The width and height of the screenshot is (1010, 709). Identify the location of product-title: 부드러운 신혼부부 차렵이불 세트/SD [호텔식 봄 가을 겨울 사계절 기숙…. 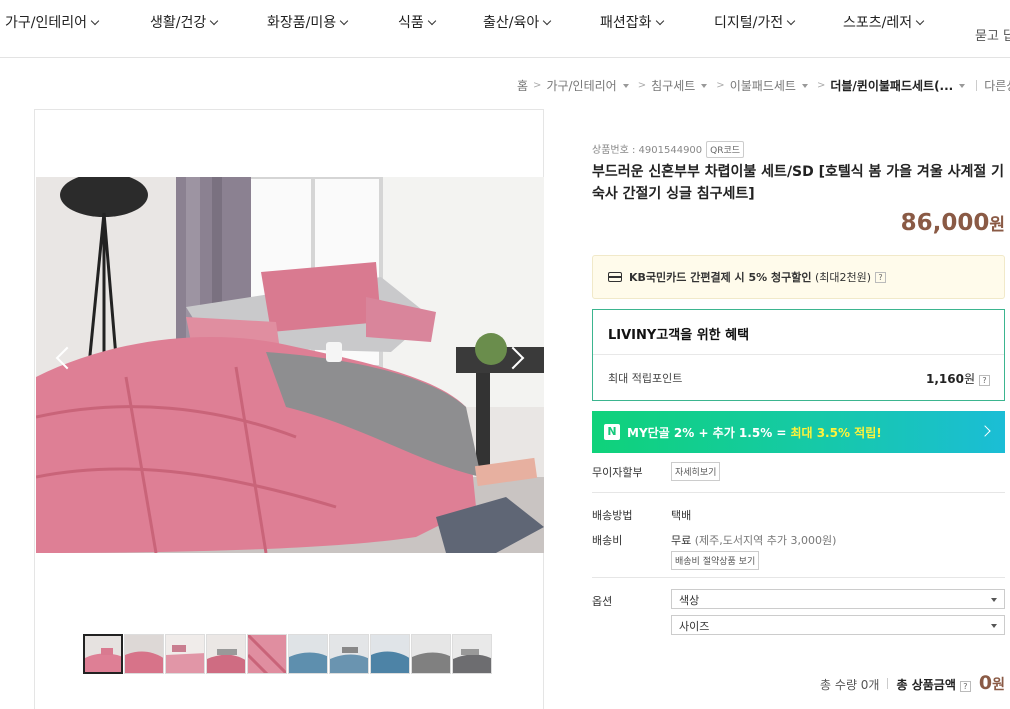
(798, 183).